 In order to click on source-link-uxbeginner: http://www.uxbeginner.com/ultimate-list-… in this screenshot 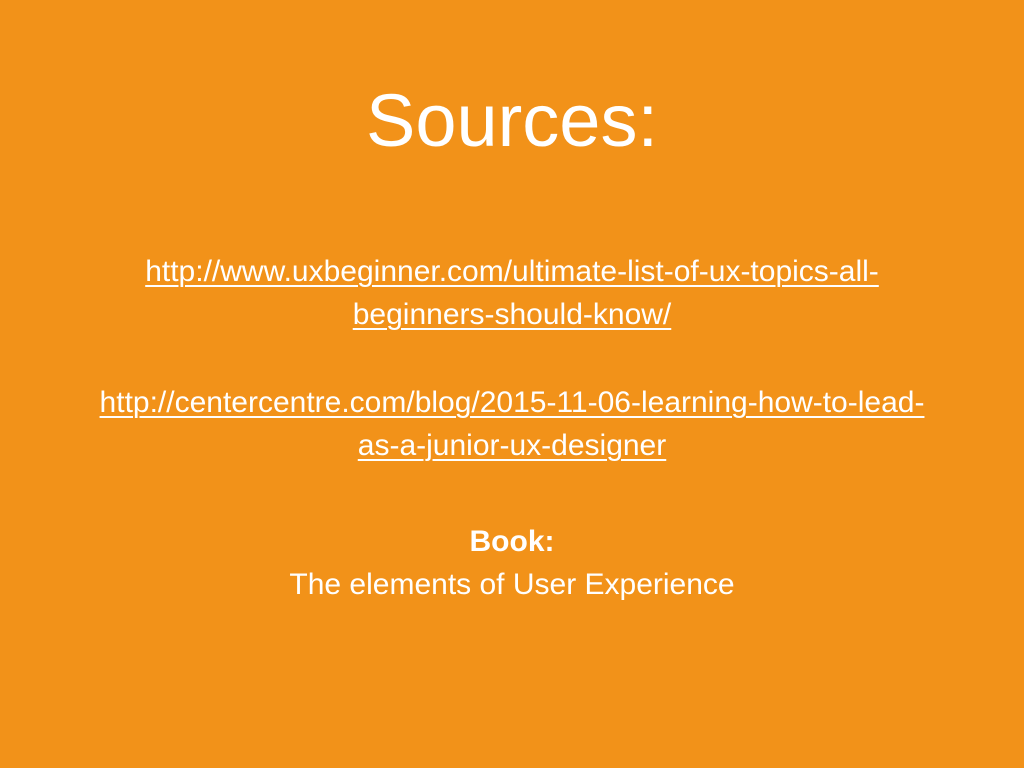, I will do `click(512, 293)`.